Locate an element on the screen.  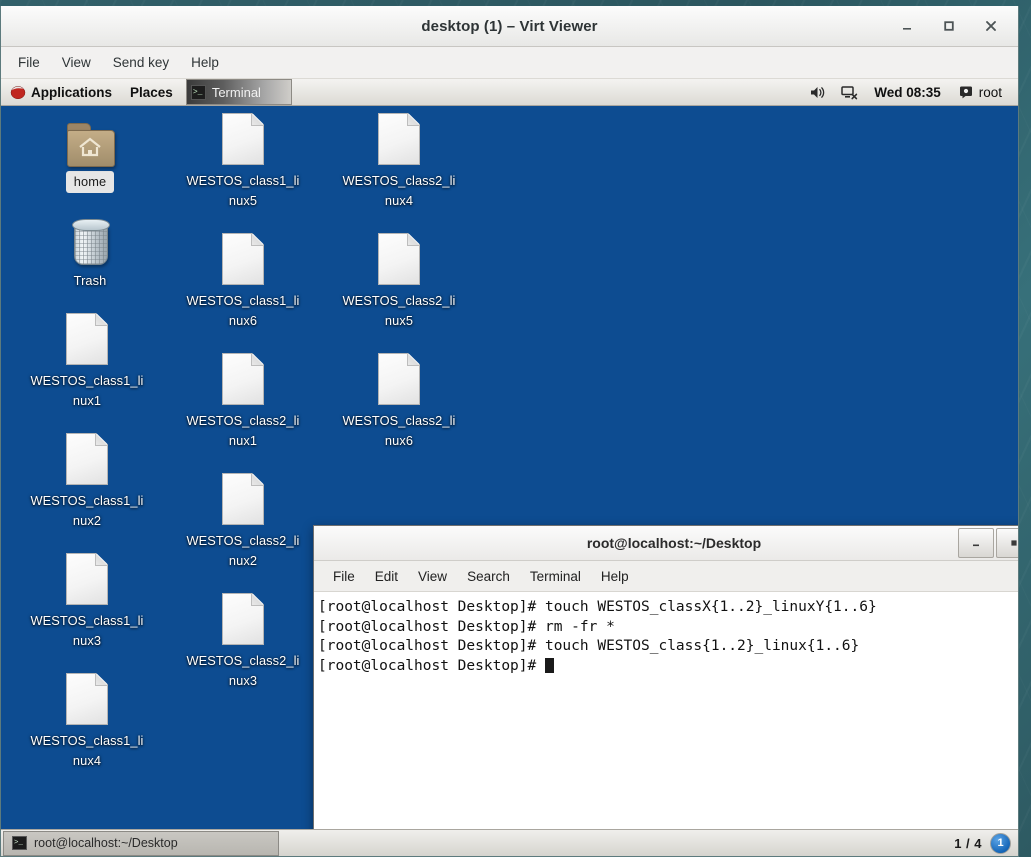
desktop-icon: WESTOS_class1_linux4 is located at coordinates (87, 722).